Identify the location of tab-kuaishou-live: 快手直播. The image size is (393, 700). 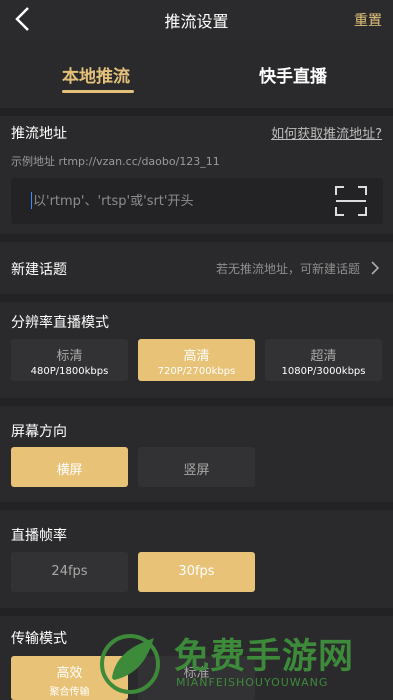
(293, 74).